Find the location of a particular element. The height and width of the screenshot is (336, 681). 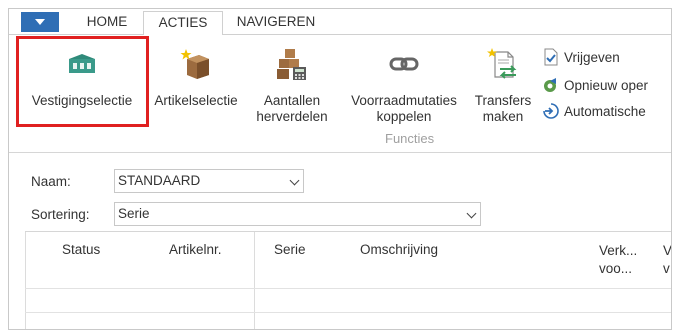

column-header-v: V v is located at coordinates (667, 268).